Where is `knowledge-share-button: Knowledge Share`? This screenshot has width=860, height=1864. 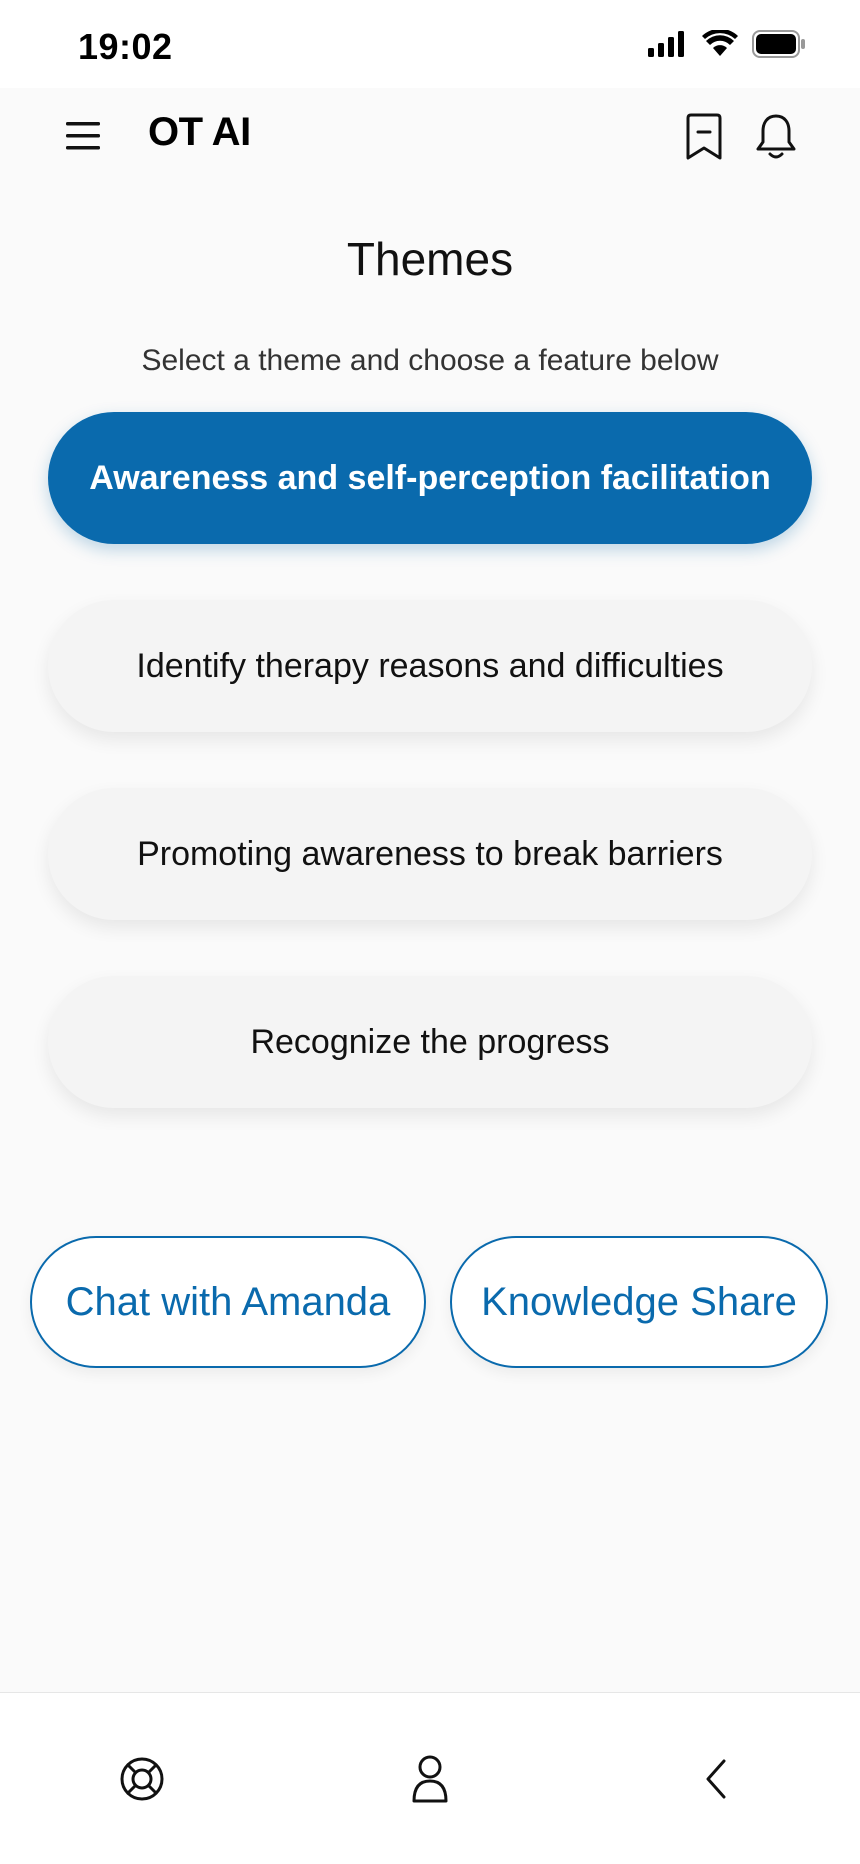 knowledge-share-button: Knowledge Share is located at coordinates (639, 1302).